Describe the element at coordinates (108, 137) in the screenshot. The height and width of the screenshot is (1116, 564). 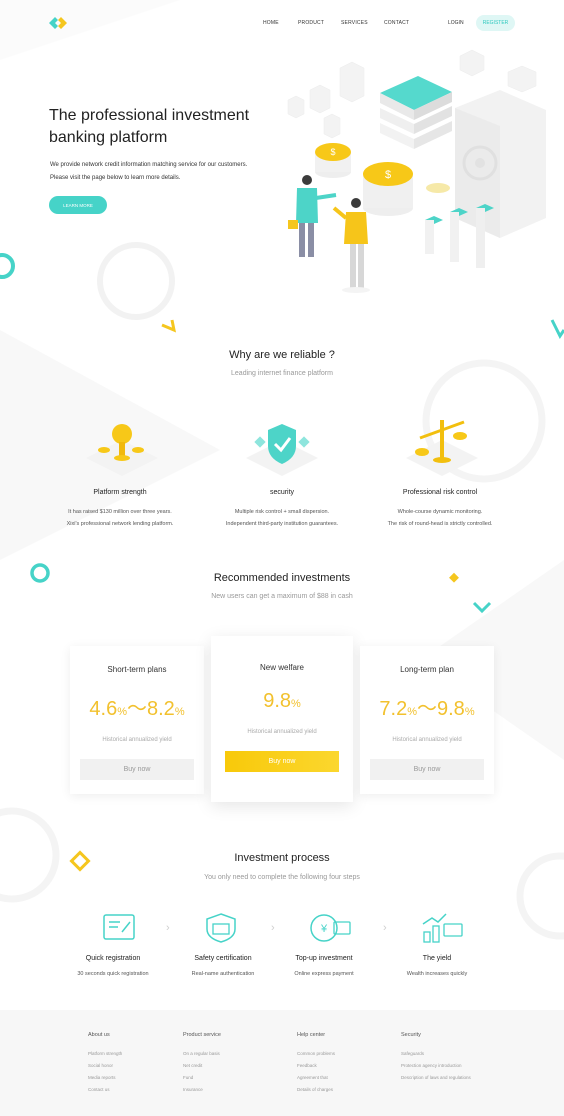
I see `hero-title-line: banking platform` at that location.